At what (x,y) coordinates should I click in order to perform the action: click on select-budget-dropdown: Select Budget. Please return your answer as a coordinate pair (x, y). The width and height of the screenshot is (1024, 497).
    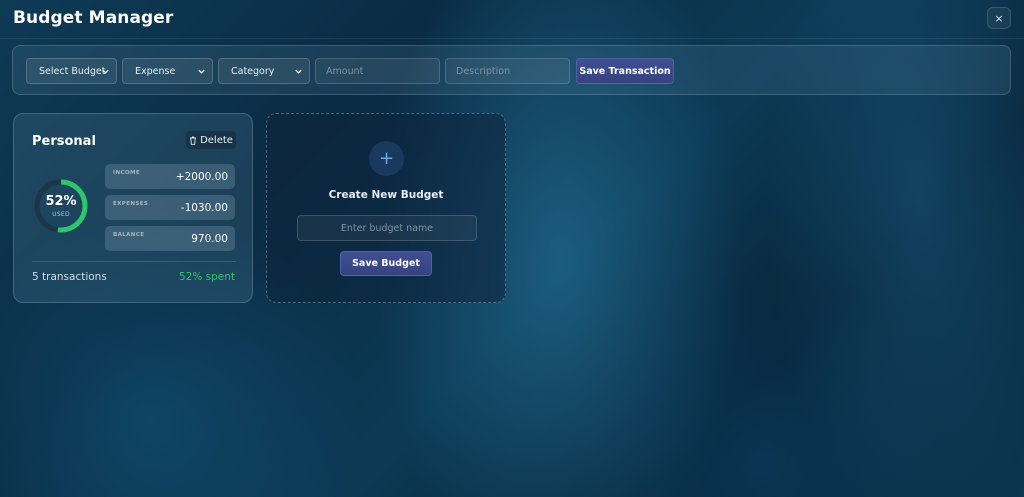
    Looking at the image, I should click on (71, 71).